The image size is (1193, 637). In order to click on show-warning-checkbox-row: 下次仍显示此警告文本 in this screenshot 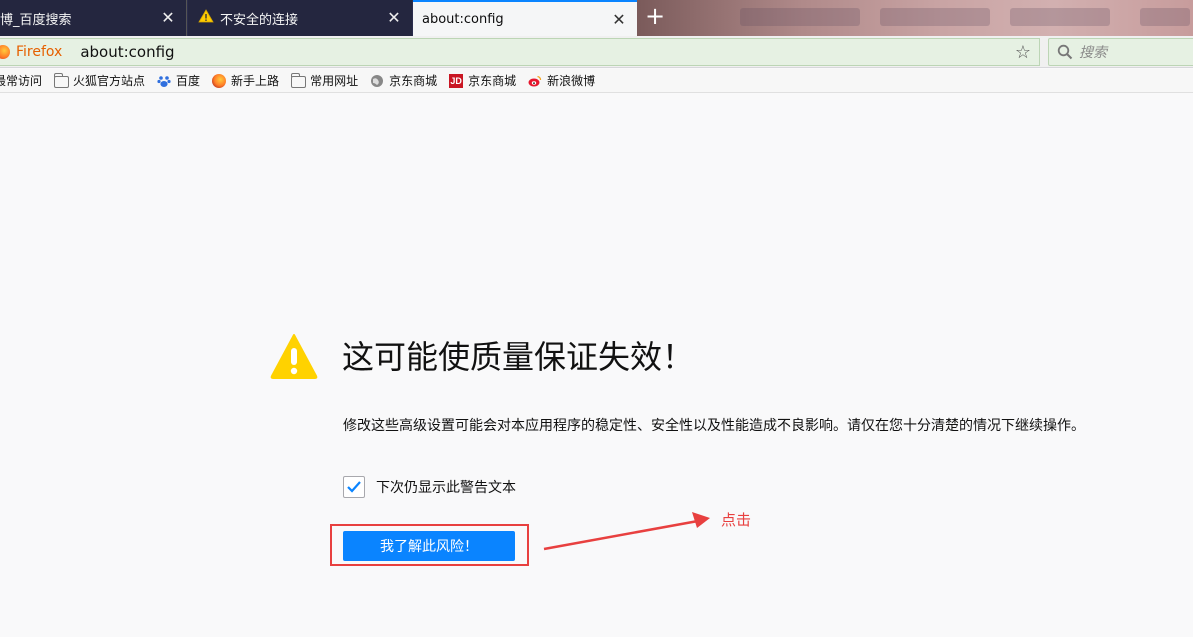, I will do `click(429, 487)`.